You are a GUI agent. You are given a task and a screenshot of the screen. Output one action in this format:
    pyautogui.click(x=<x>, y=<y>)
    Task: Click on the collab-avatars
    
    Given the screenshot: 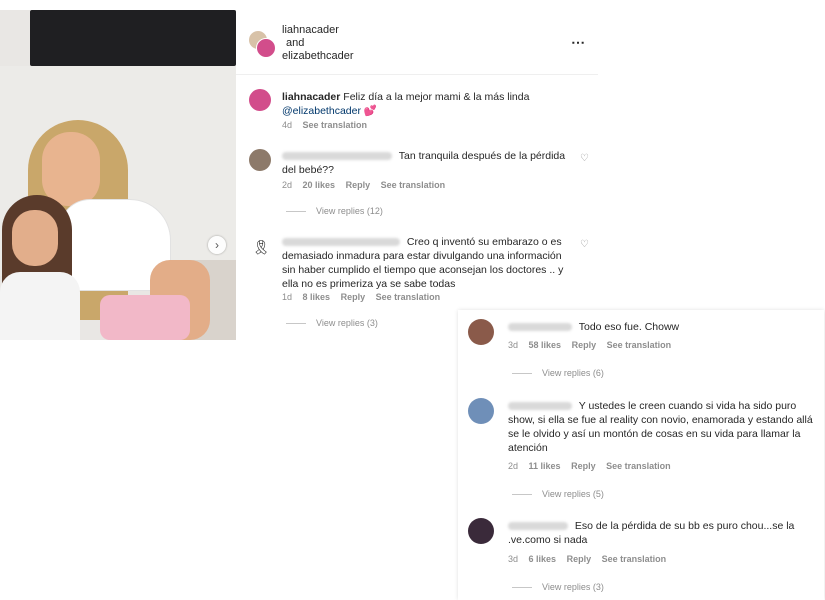 What is the action you would take?
    pyautogui.click(x=262, y=44)
    